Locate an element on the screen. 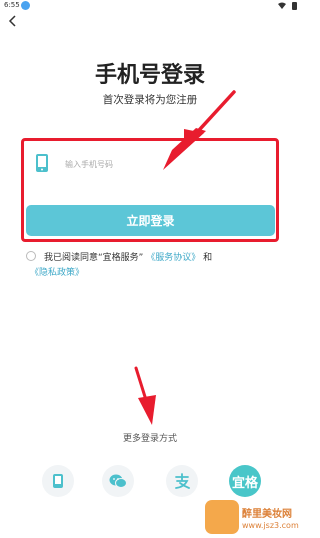 The width and height of the screenshot is (320, 538). back-button is located at coordinates (13, 21).